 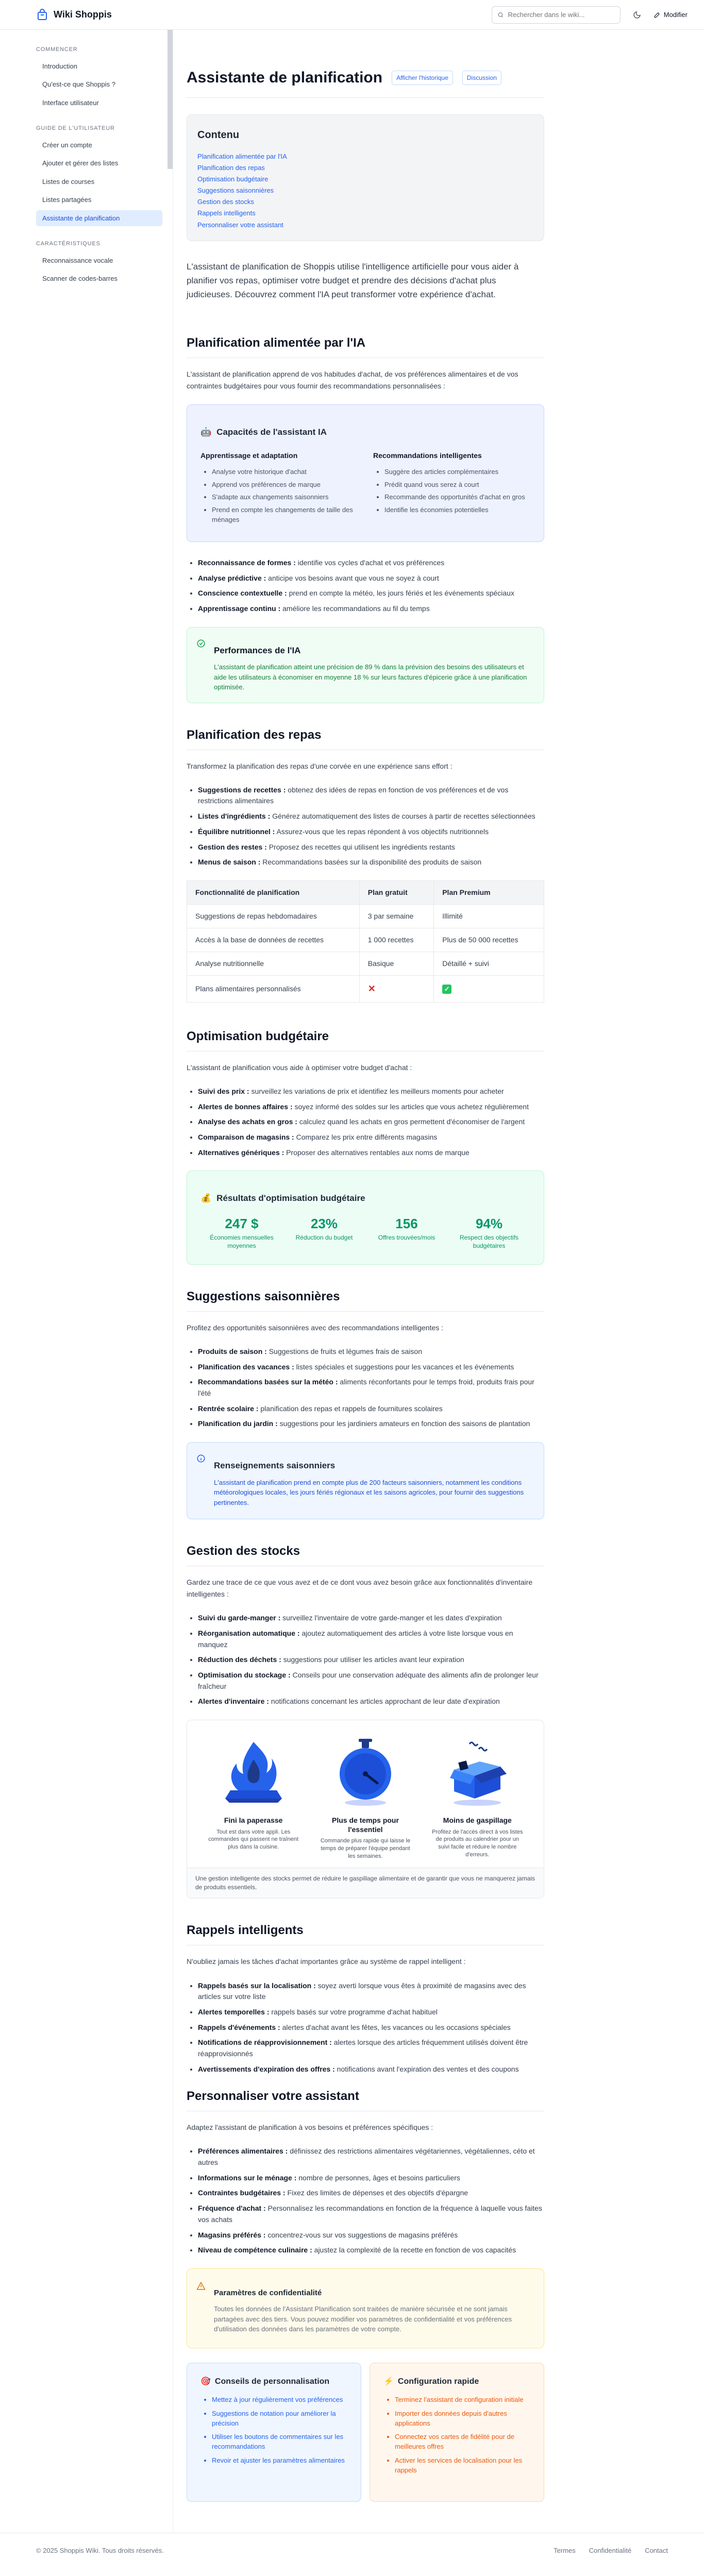 I want to click on column-heading: Recommandations intelligentes, so click(x=427, y=455).